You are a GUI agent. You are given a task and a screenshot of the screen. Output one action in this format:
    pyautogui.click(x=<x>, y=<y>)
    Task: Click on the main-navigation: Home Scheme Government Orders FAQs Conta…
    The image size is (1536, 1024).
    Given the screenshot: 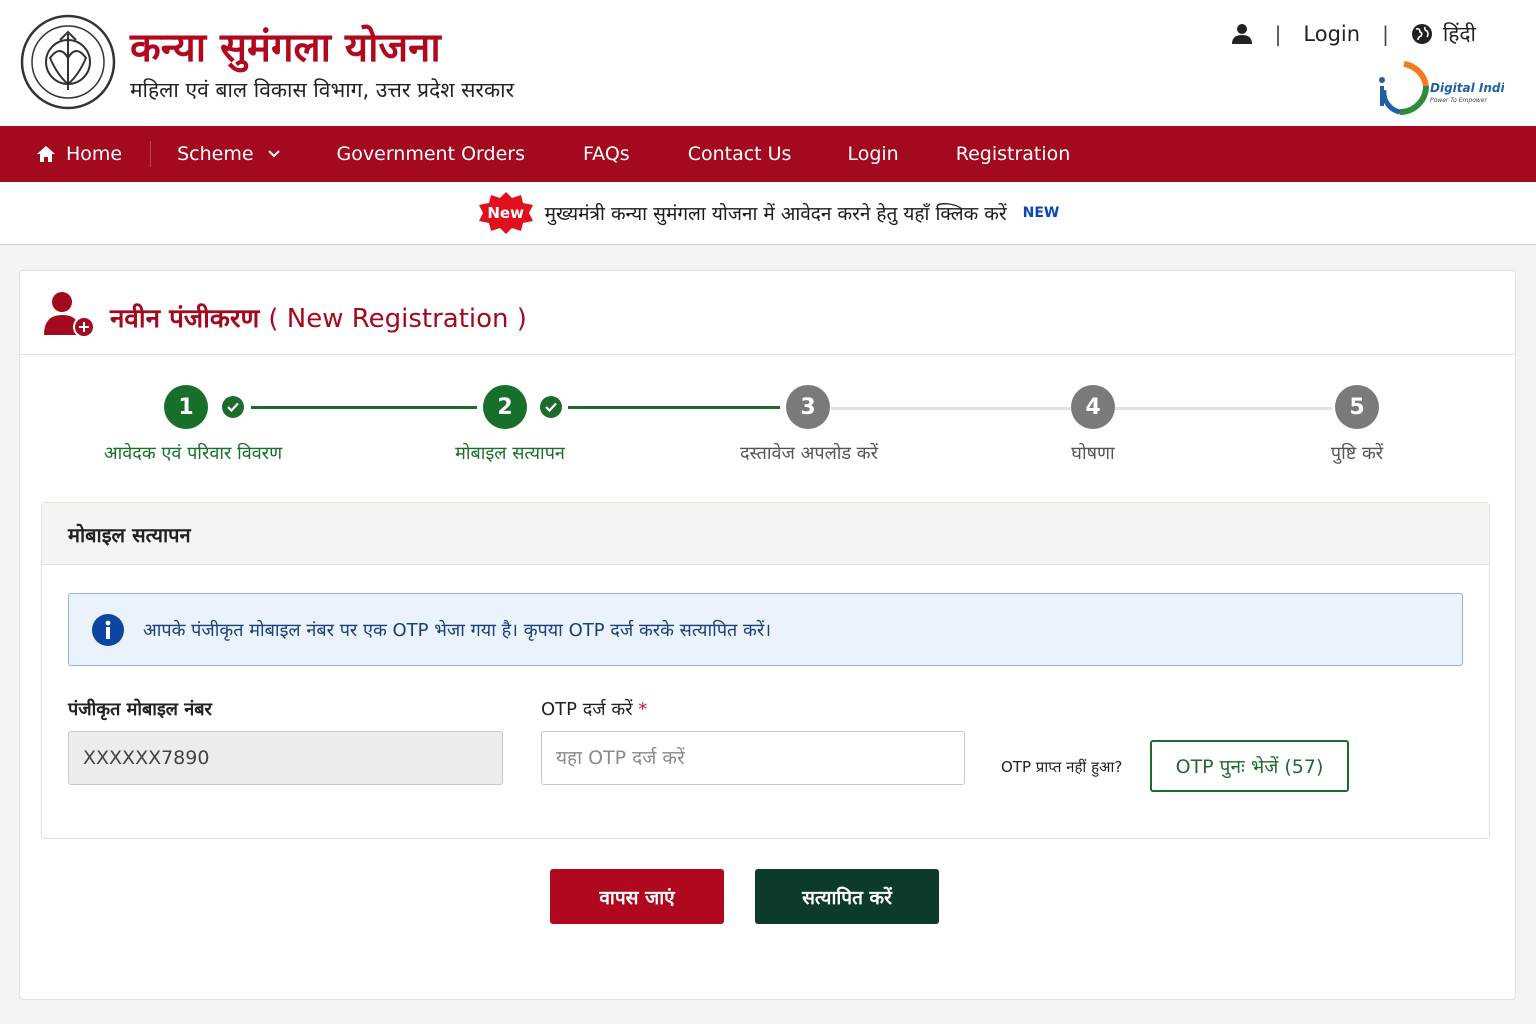 What is the action you would take?
    pyautogui.click(x=768, y=154)
    